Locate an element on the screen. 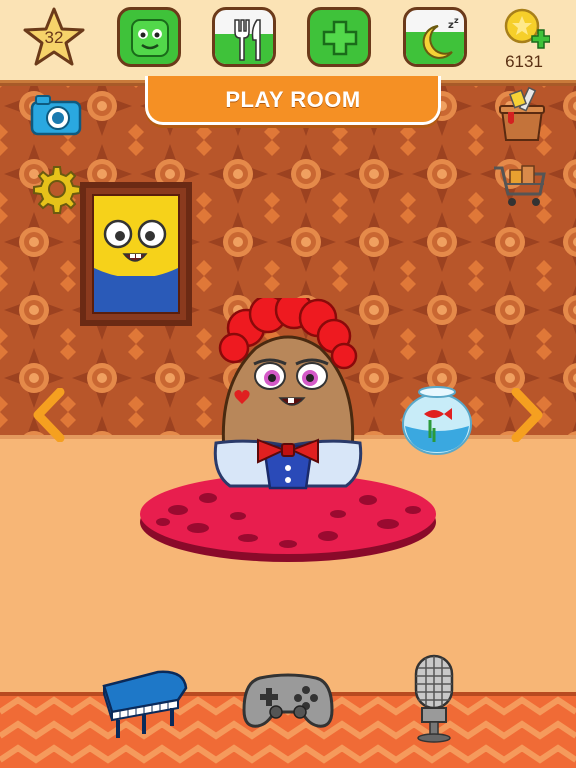 The height and width of the screenshot is (768, 576). prev-room-arrow is located at coordinates (50, 415).